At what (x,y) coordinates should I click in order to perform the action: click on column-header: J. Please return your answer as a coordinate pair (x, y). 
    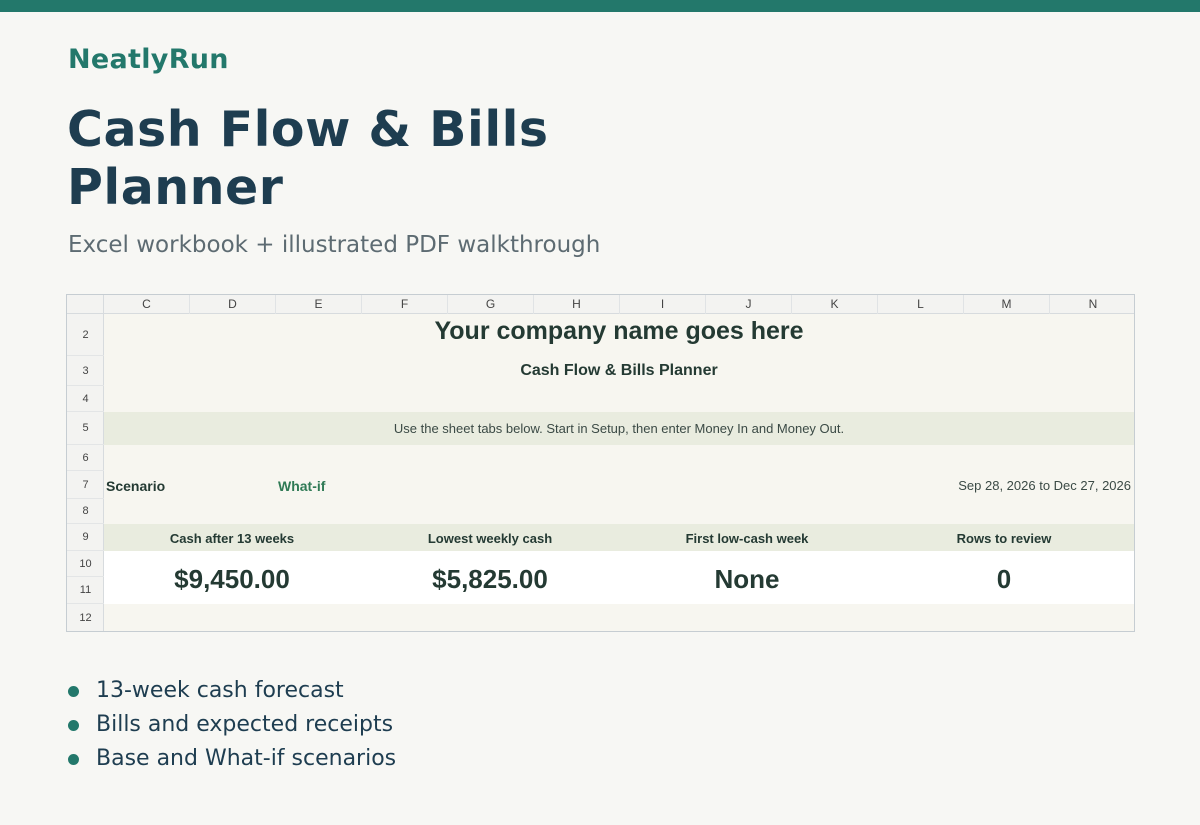
    Looking at the image, I should click on (749, 304).